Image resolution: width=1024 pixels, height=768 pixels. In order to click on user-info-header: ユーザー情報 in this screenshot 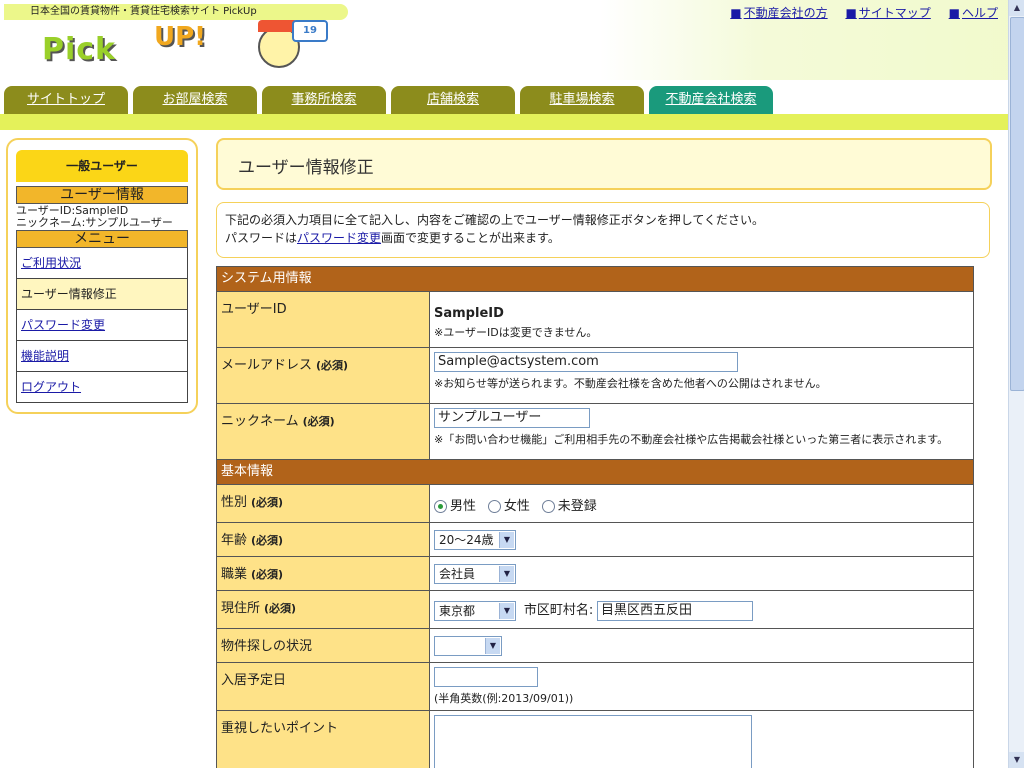, I will do `click(102, 195)`.